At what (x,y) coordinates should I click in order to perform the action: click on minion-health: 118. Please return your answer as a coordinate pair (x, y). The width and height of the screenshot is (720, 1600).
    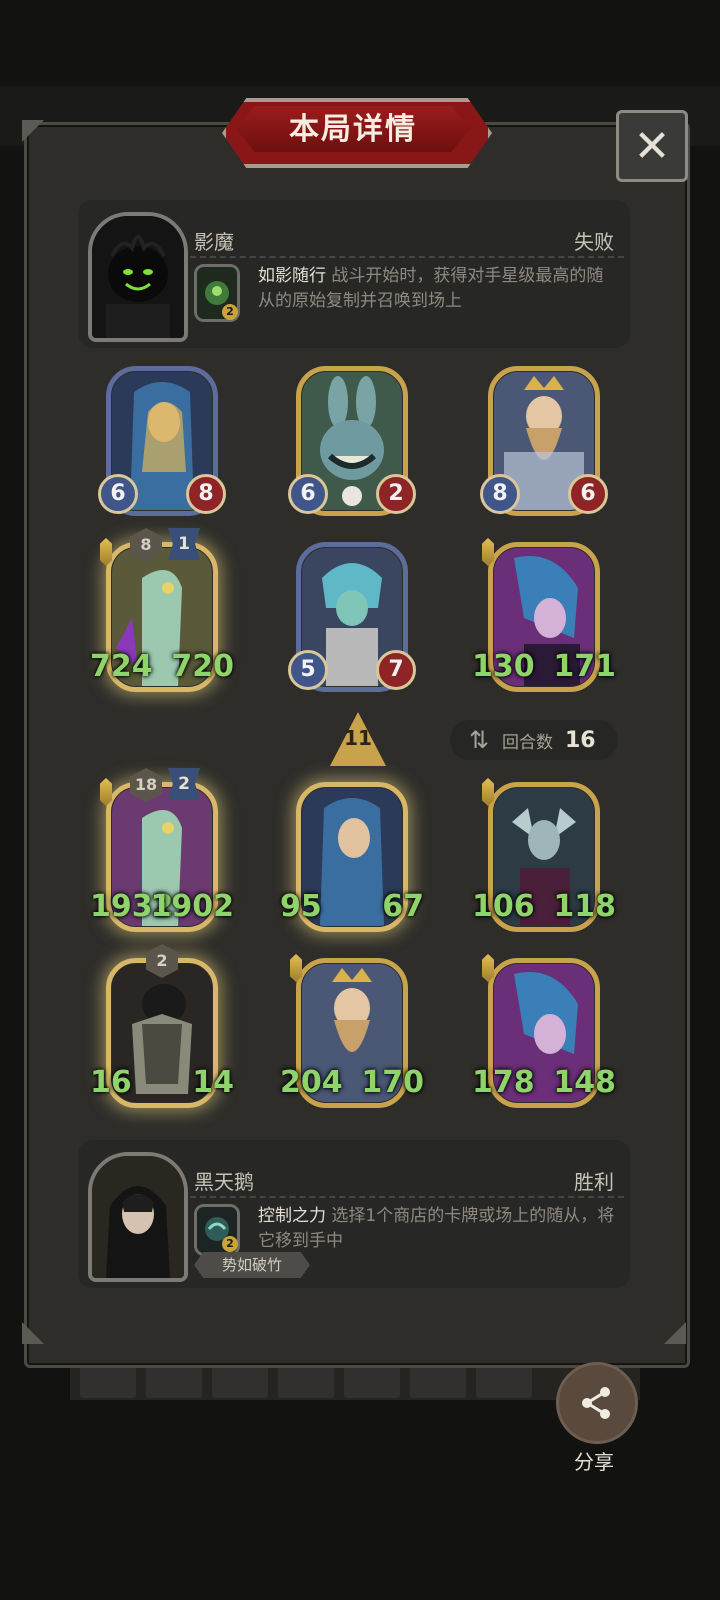
    Looking at the image, I should click on (584, 906).